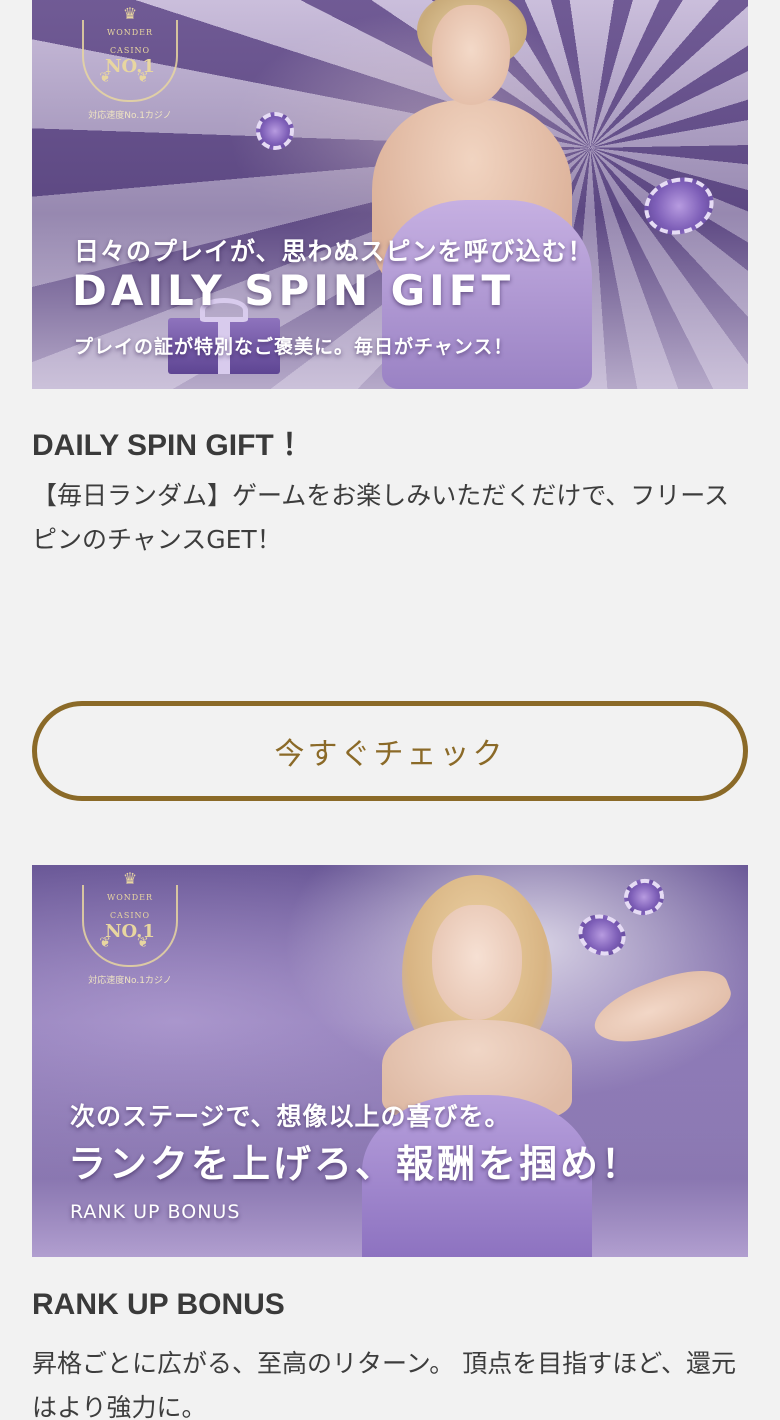 This screenshot has height=1420, width=780. What do you see at coordinates (334, 251) in the screenshot?
I see `banner-headline: 日々のプレイが、思わぬスピンを呼び込む！` at bounding box center [334, 251].